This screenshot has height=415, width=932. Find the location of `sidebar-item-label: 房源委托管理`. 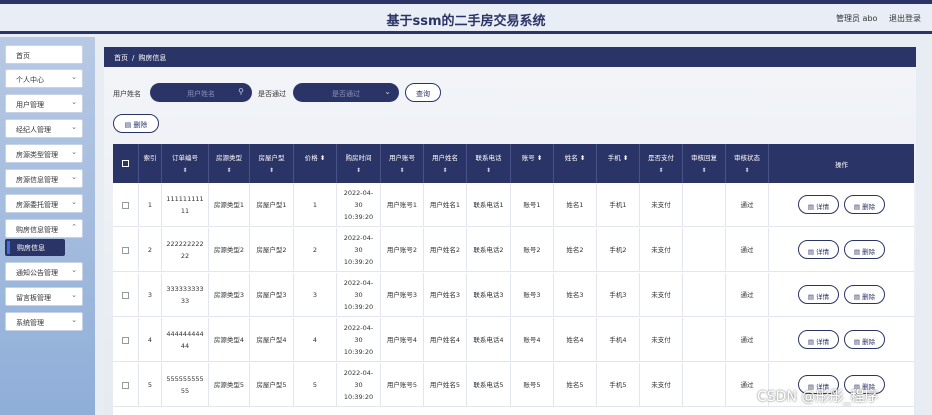

sidebar-item-label: 房源委托管理 is located at coordinates (37, 205).